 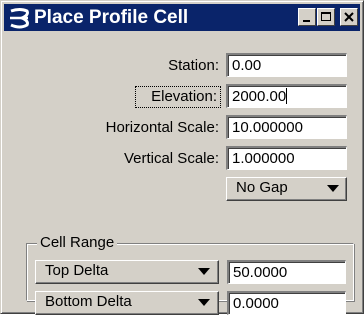 I want to click on cell-range-title: Cell Range, so click(x=77, y=243).